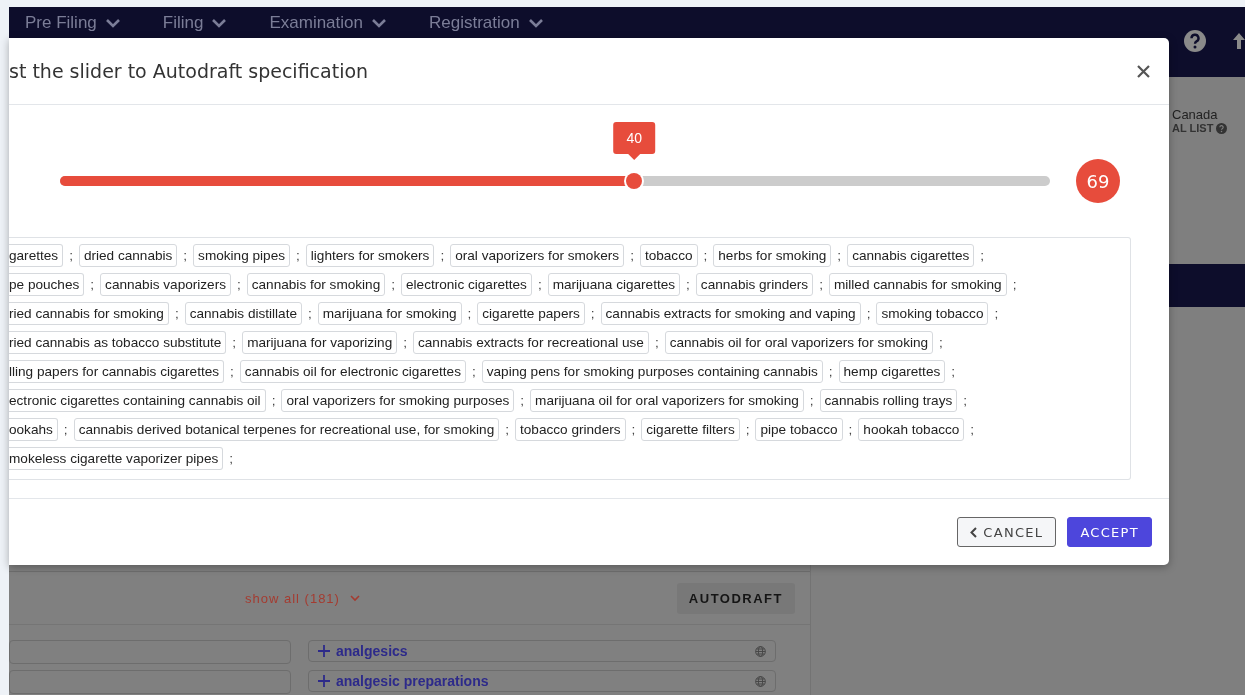  I want to click on term-tag: marijuana oil for oral vaporizers for smoking, so click(667, 400).